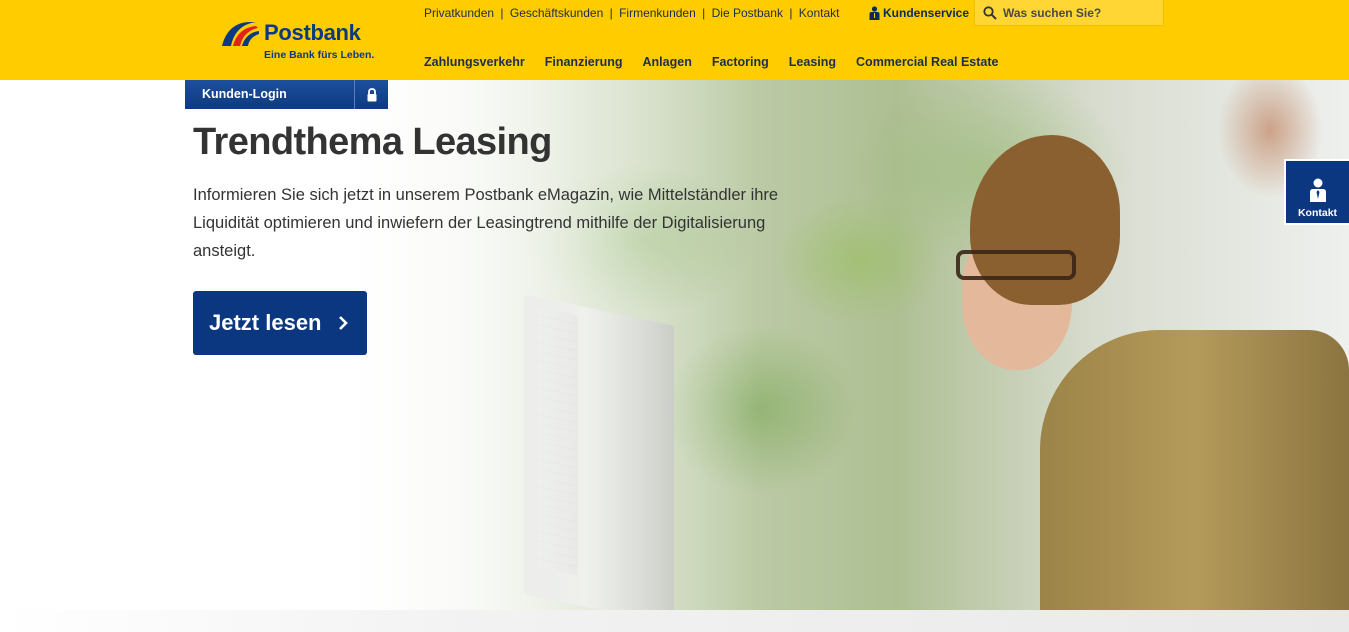  What do you see at coordinates (319, 55) in the screenshot?
I see `logo-claim: Eine Bank fürs Leben.` at bounding box center [319, 55].